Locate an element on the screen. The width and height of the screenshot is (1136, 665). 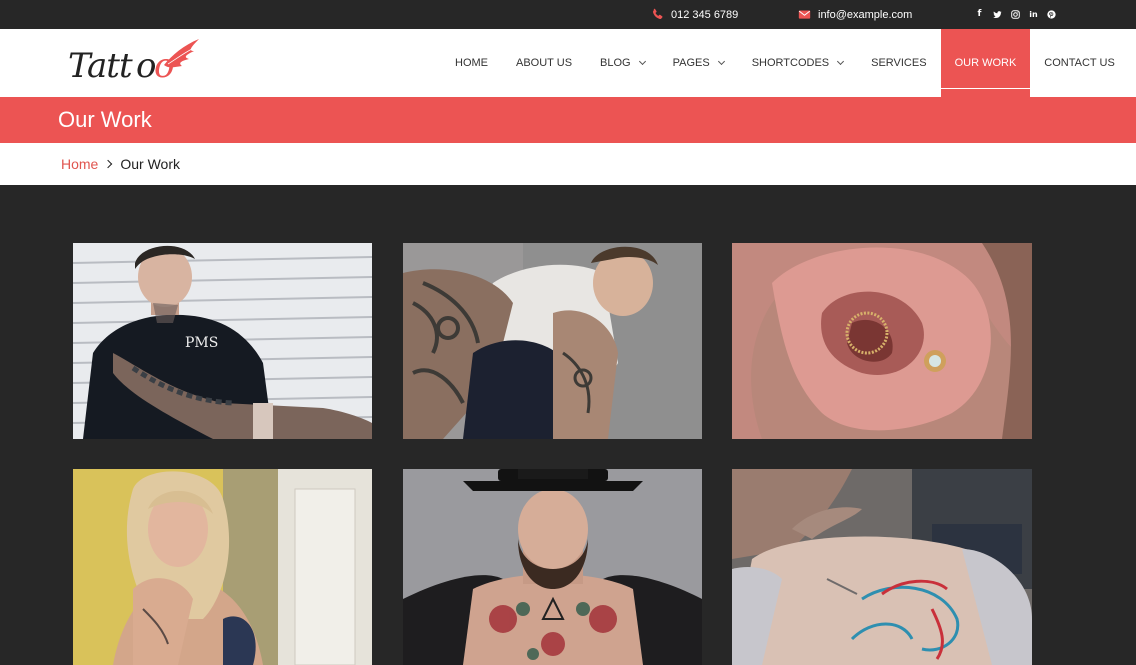
phone-icon is located at coordinates (658, 14).